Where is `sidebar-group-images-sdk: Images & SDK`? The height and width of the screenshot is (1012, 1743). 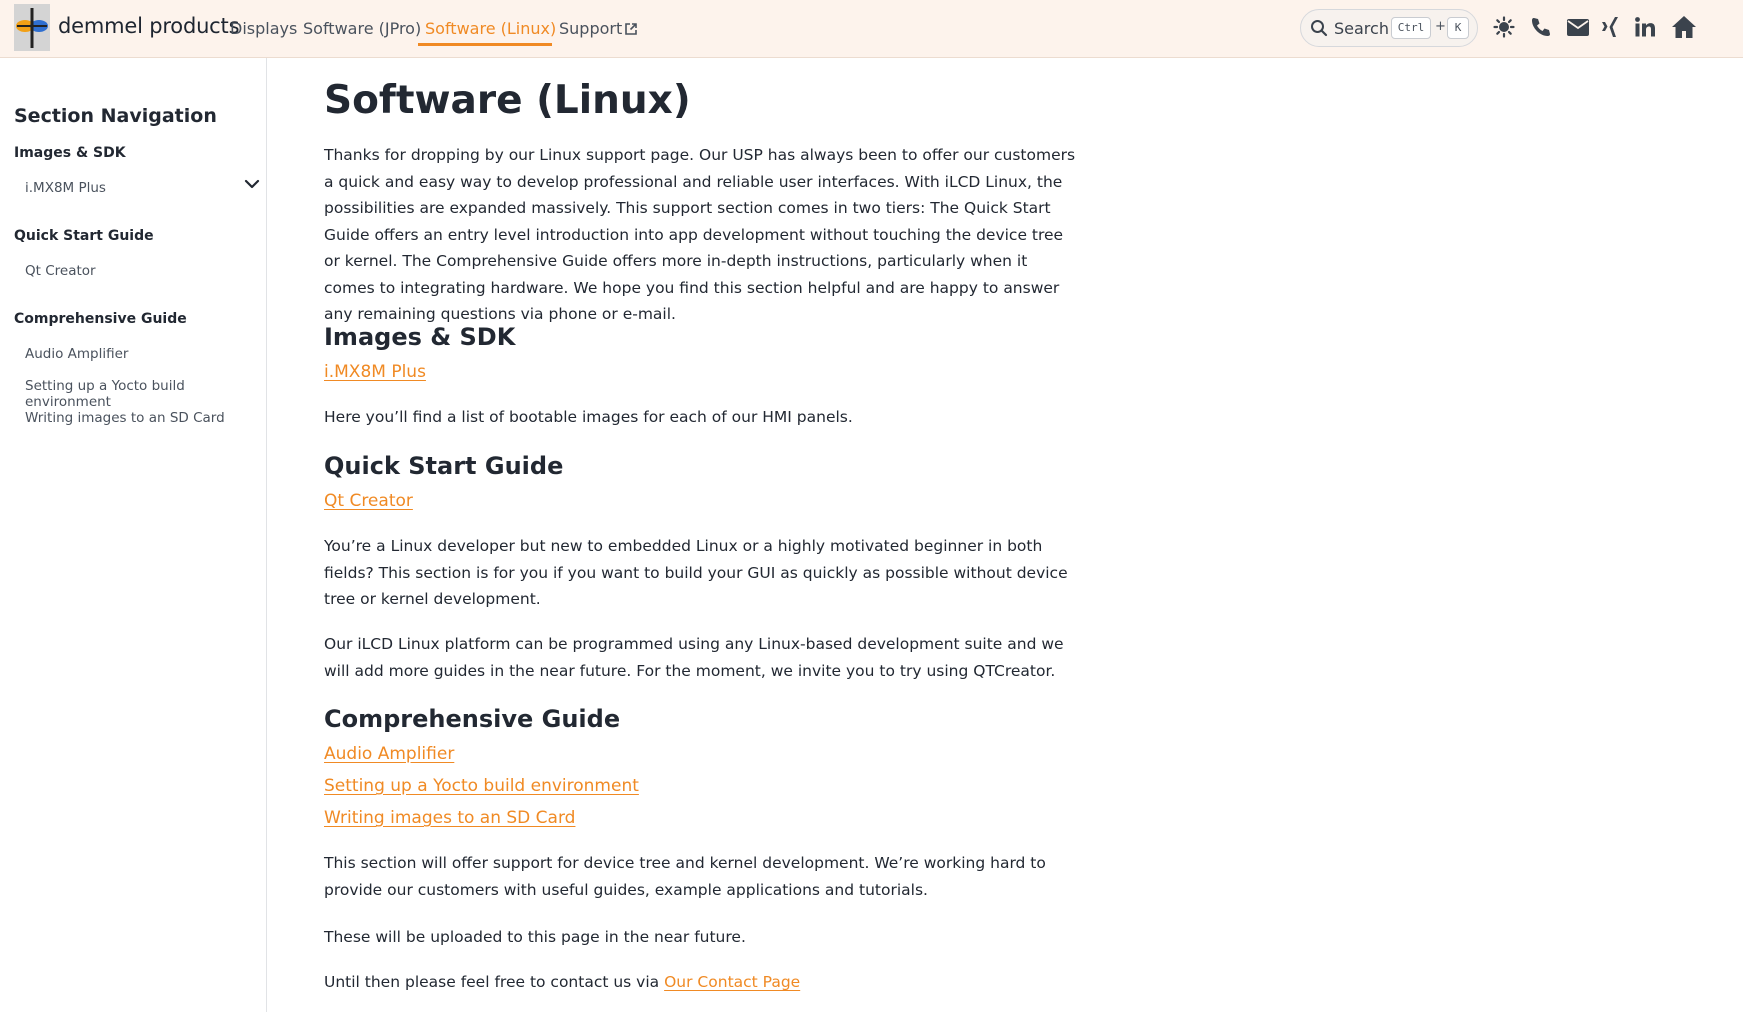 sidebar-group-images-sdk: Images & SDK is located at coordinates (70, 153).